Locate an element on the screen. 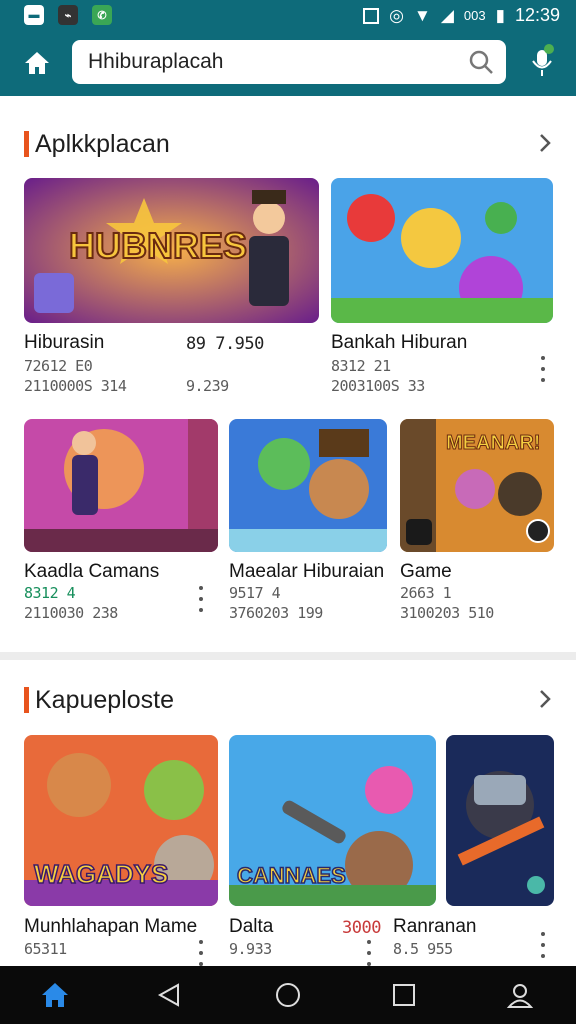 This screenshot has width=576, height=1024. search-icon is located at coordinates (481, 62).